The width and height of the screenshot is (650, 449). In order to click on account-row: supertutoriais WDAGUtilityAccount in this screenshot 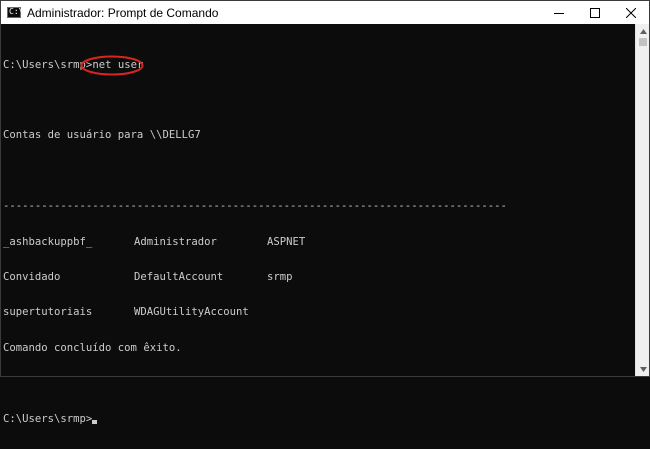, I will do `click(319, 313)`.